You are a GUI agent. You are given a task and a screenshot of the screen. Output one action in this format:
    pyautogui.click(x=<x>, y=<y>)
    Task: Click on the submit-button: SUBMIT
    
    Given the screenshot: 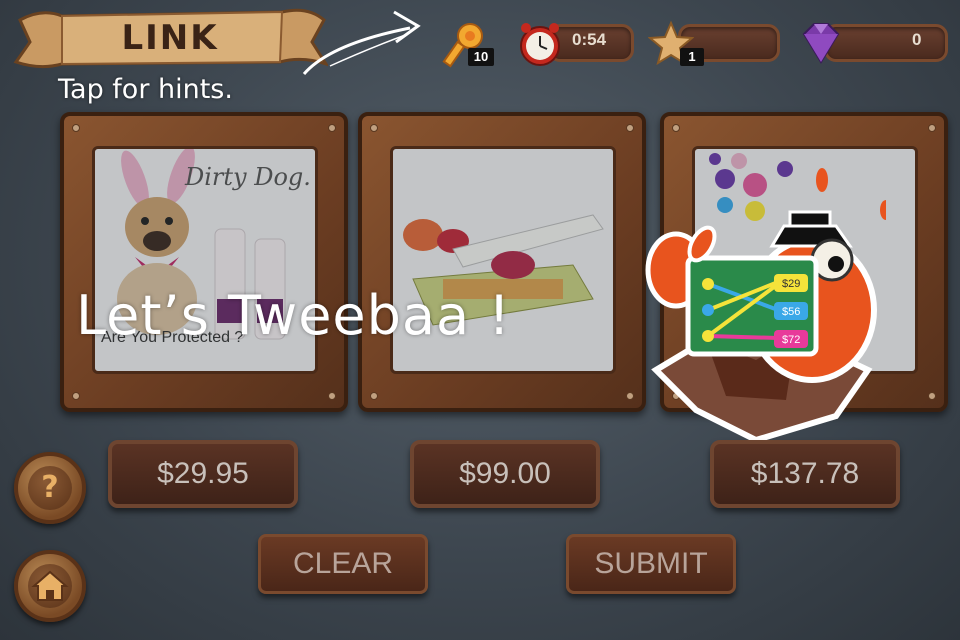 What is the action you would take?
    pyautogui.click(x=651, y=564)
    